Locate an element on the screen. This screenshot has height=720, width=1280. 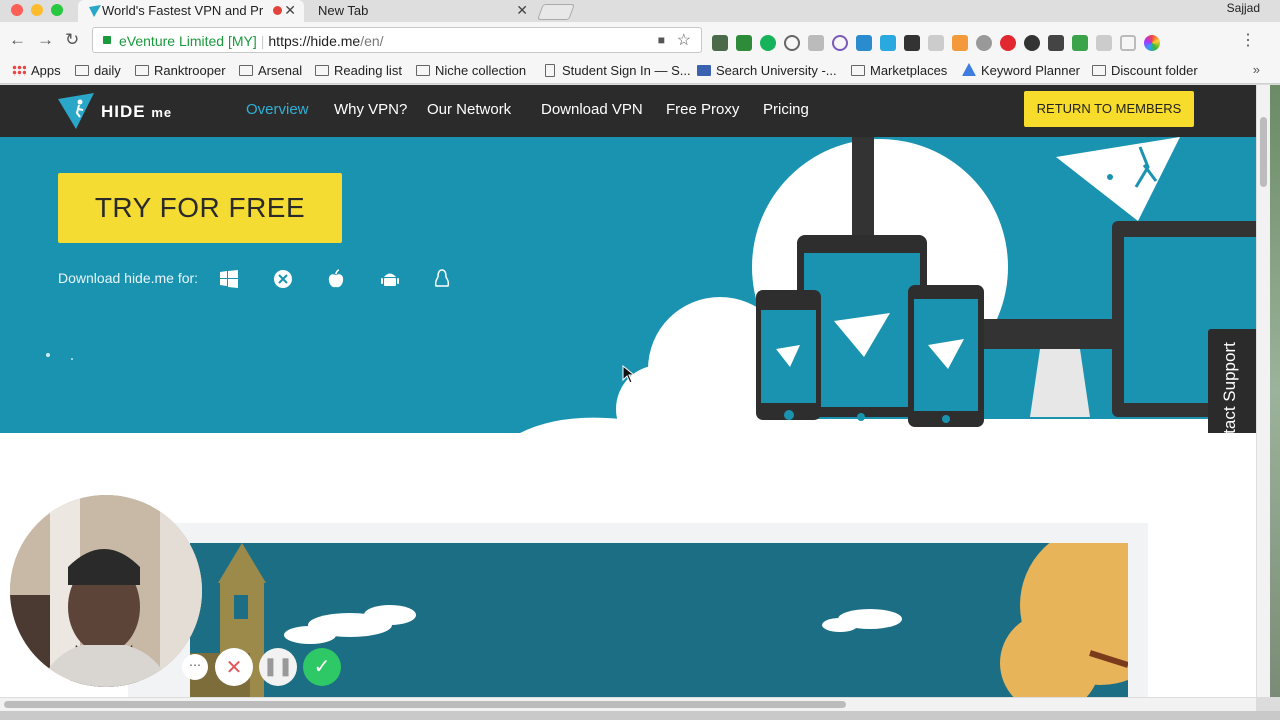
layers-icon is located at coordinates (912, 43).